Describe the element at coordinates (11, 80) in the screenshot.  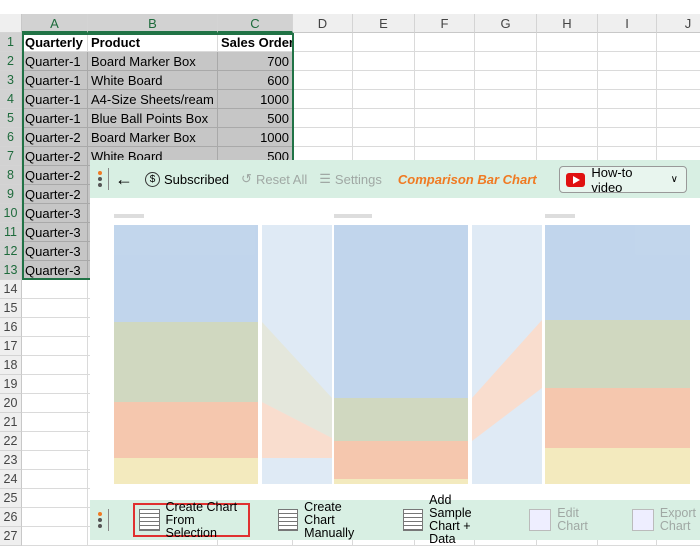
I see `row-header: 3` at that location.